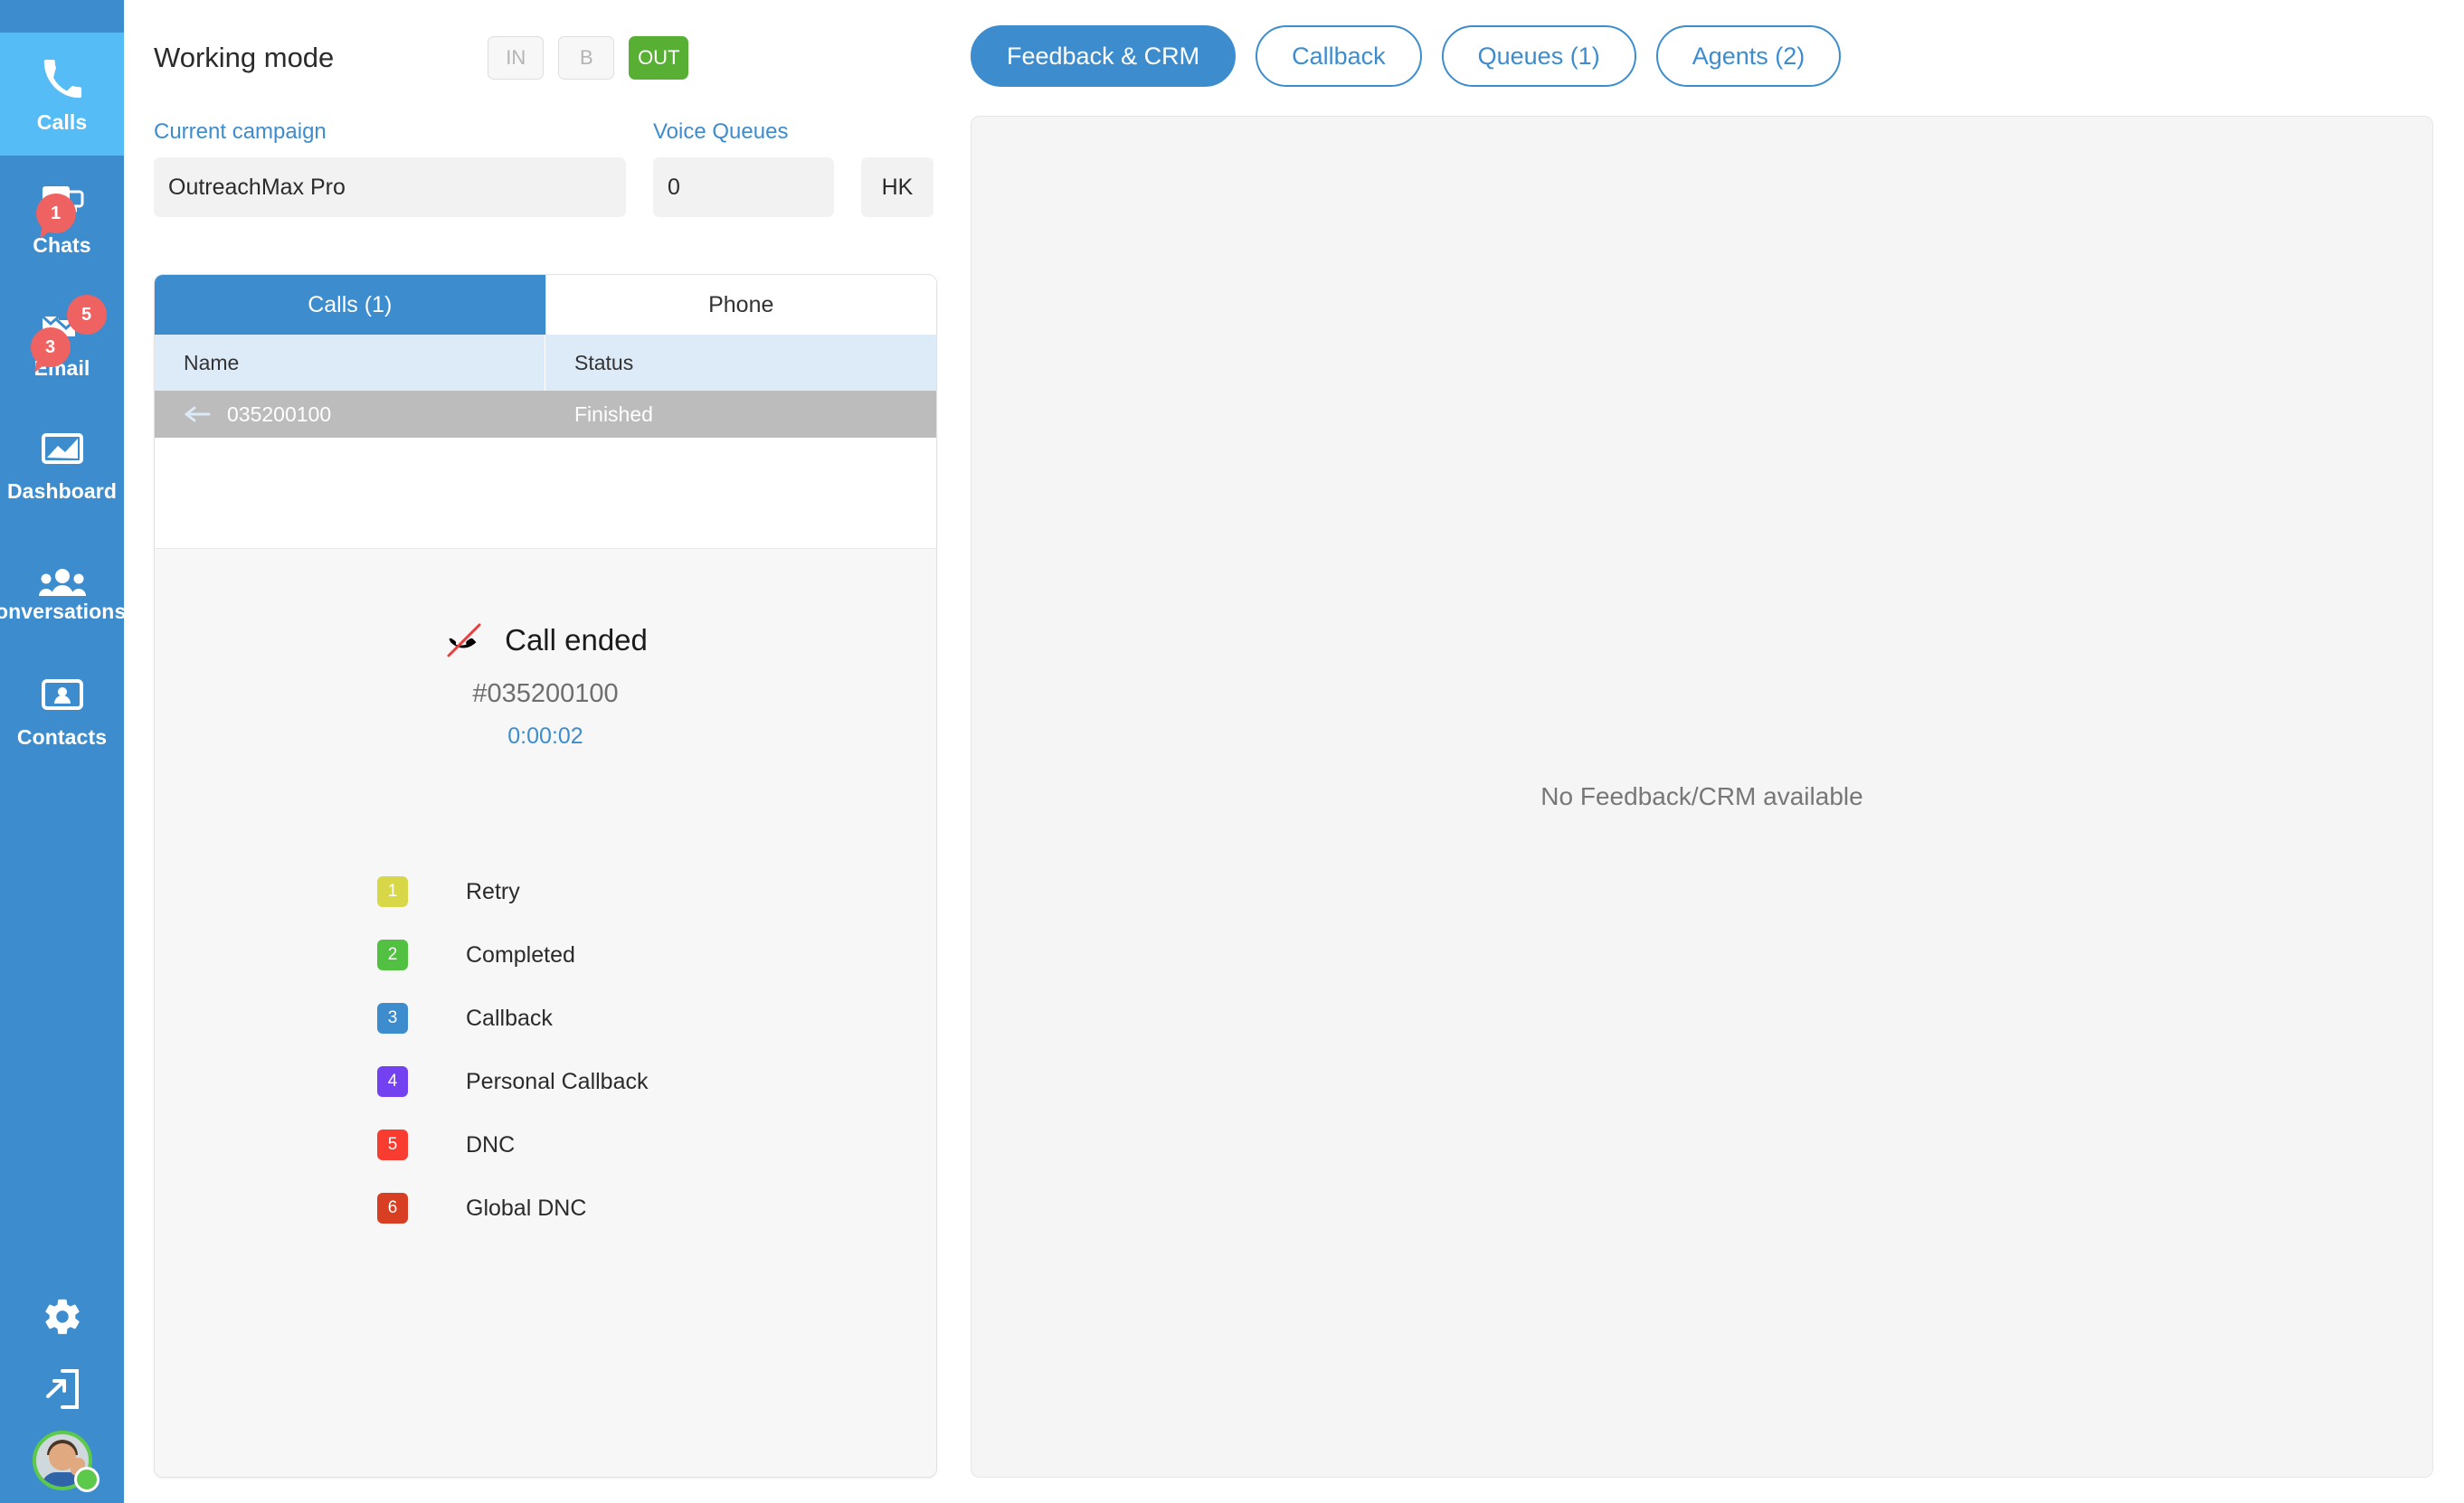 The height and width of the screenshot is (1503, 2464). Describe the element at coordinates (545, 363) in the screenshot. I see `calls-table-header: Name Status` at that location.